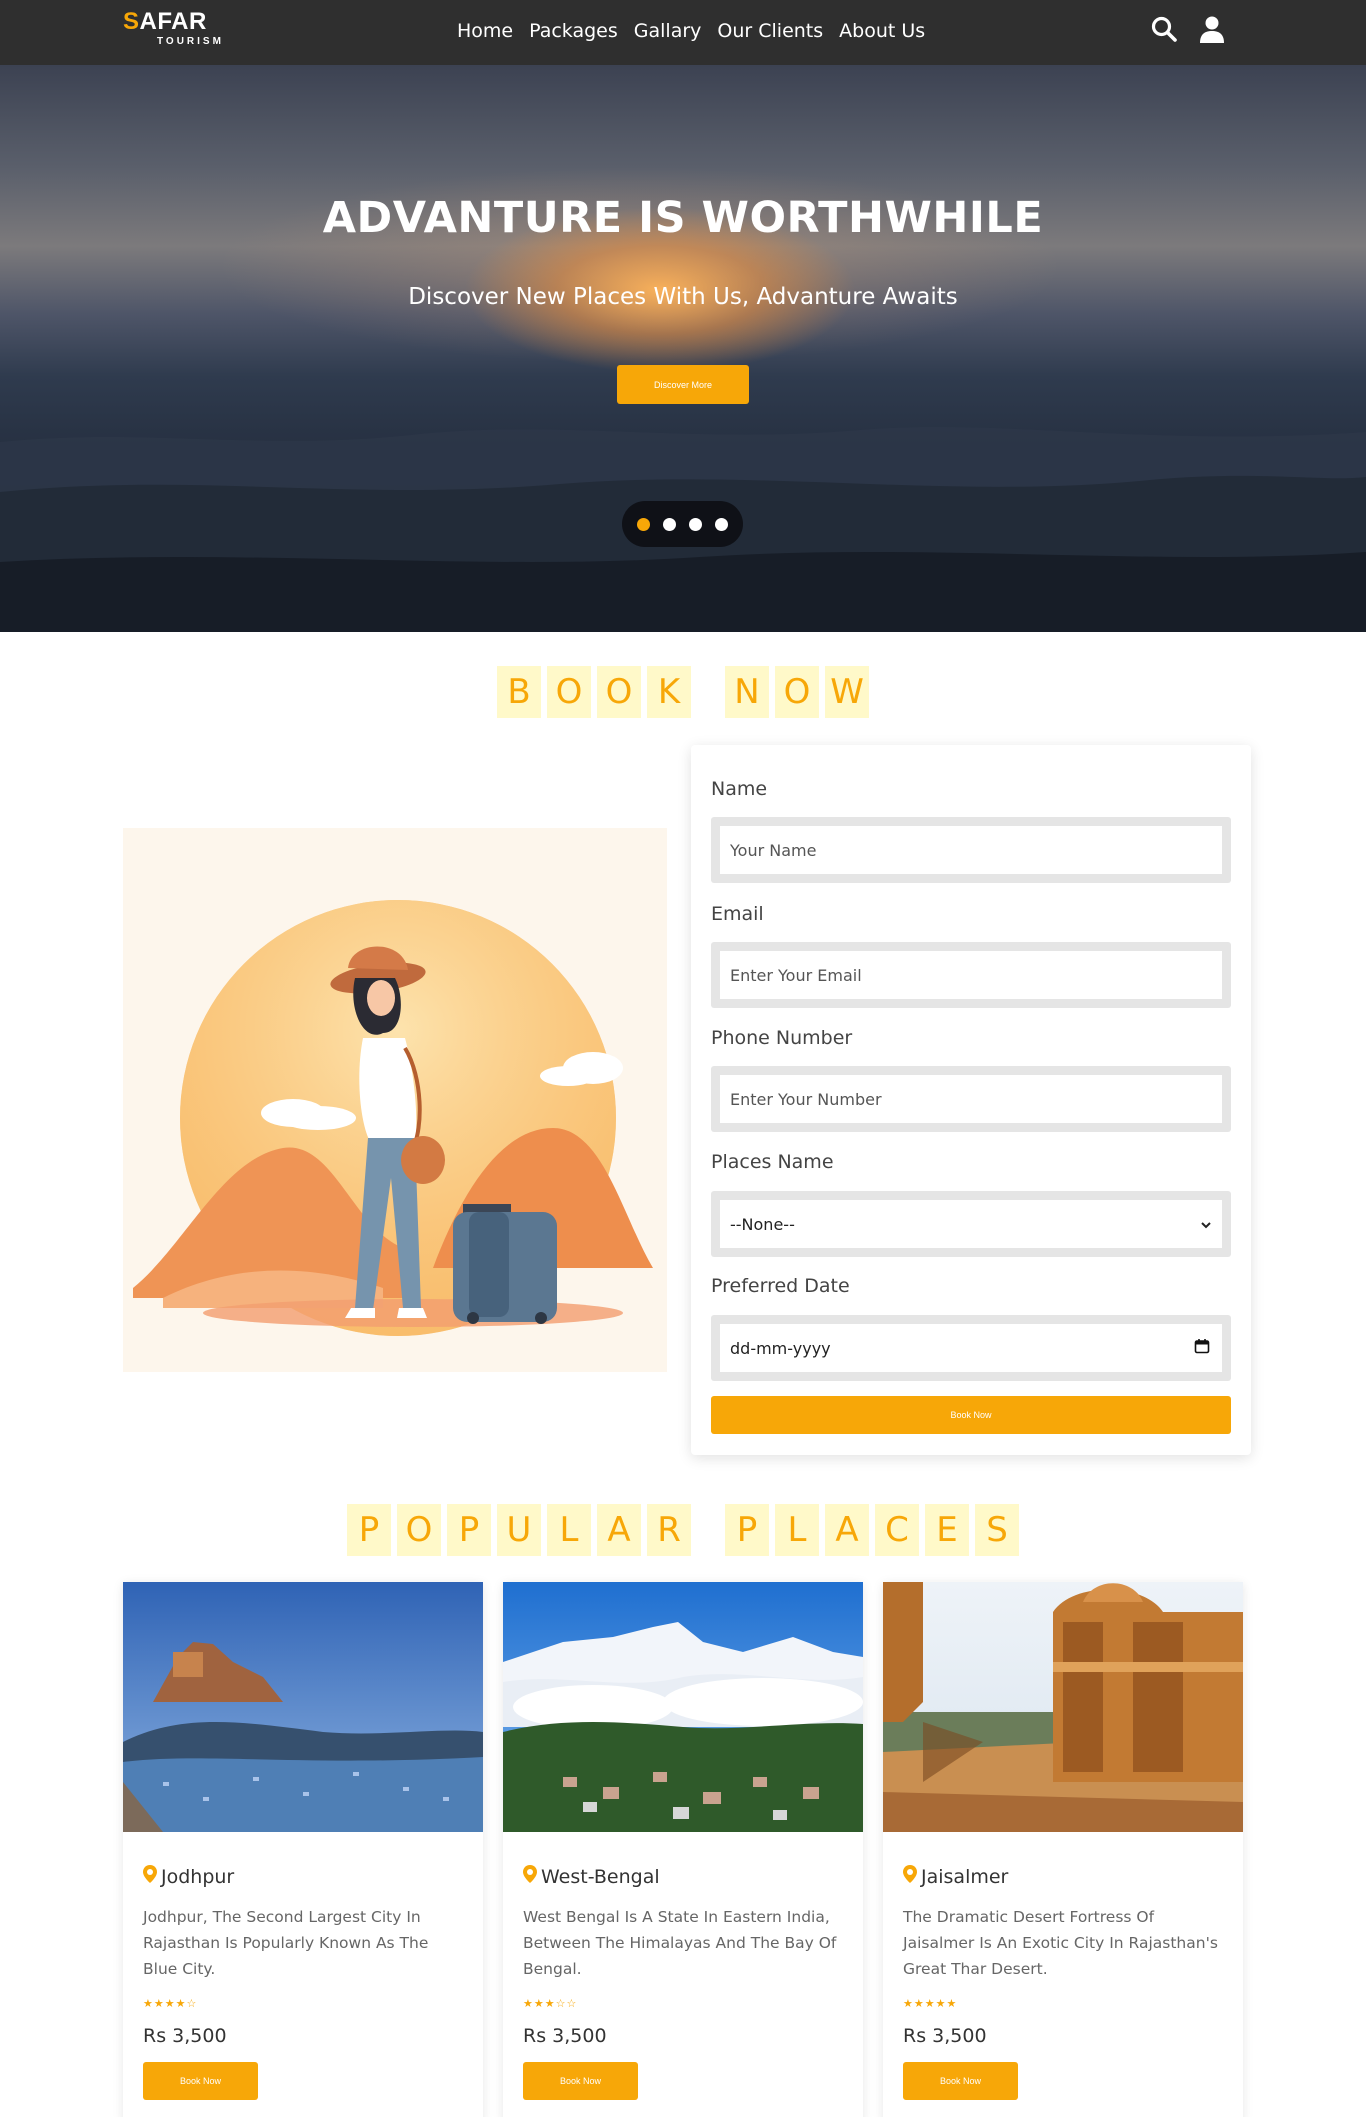  What do you see at coordinates (747, 692) in the screenshot?
I see `book-now-title-letter-tile: N` at bounding box center [747, 692].